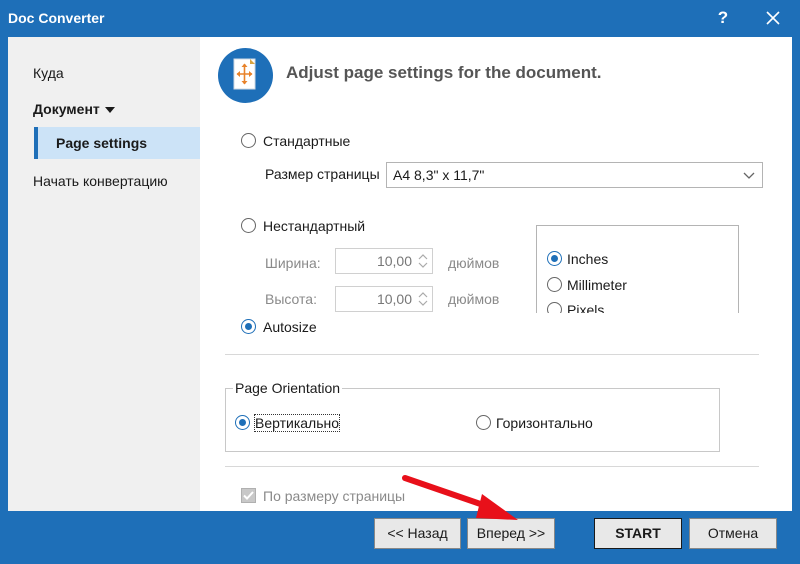  Describe the element at coordinates (394, 261) in the screenshot. I see `width-value: 10,00` at that location.